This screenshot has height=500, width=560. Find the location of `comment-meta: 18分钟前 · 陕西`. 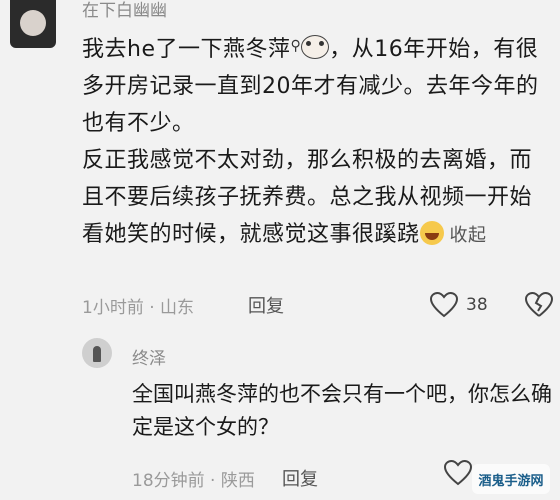

comment-meta: 18分钟前 · 陕西 is located at coordinates (193, 481).